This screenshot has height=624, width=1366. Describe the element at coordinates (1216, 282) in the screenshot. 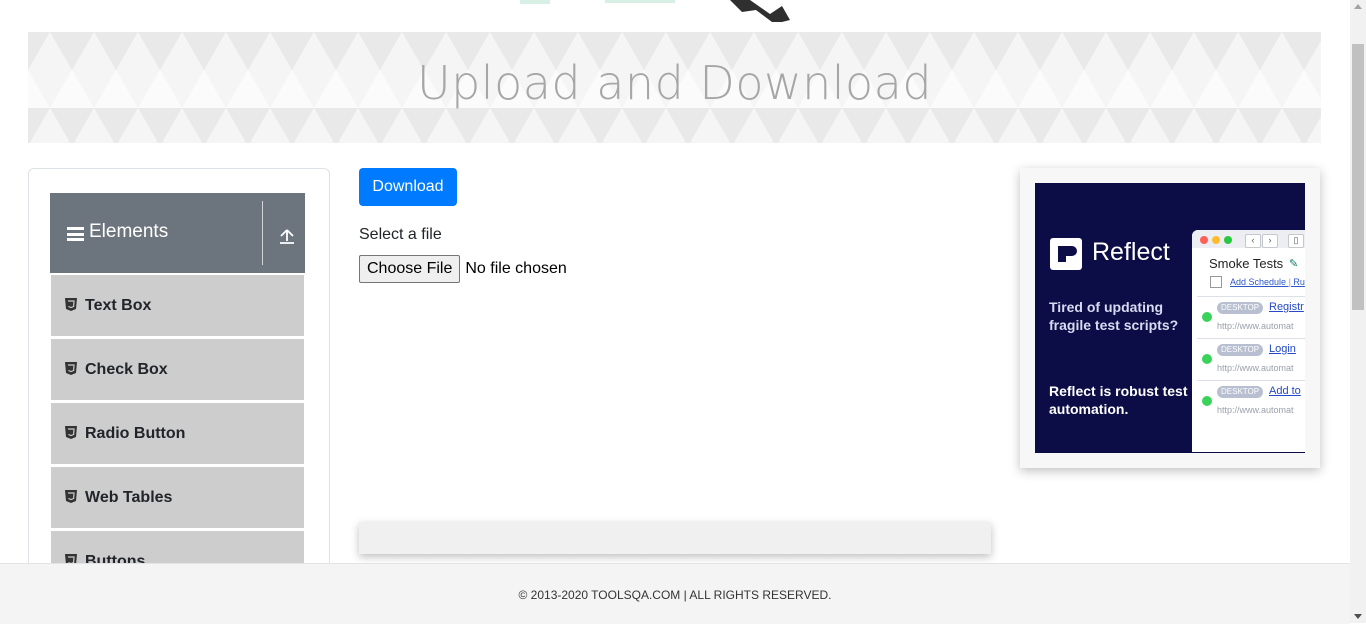

I see `calendar-icon` at that location.